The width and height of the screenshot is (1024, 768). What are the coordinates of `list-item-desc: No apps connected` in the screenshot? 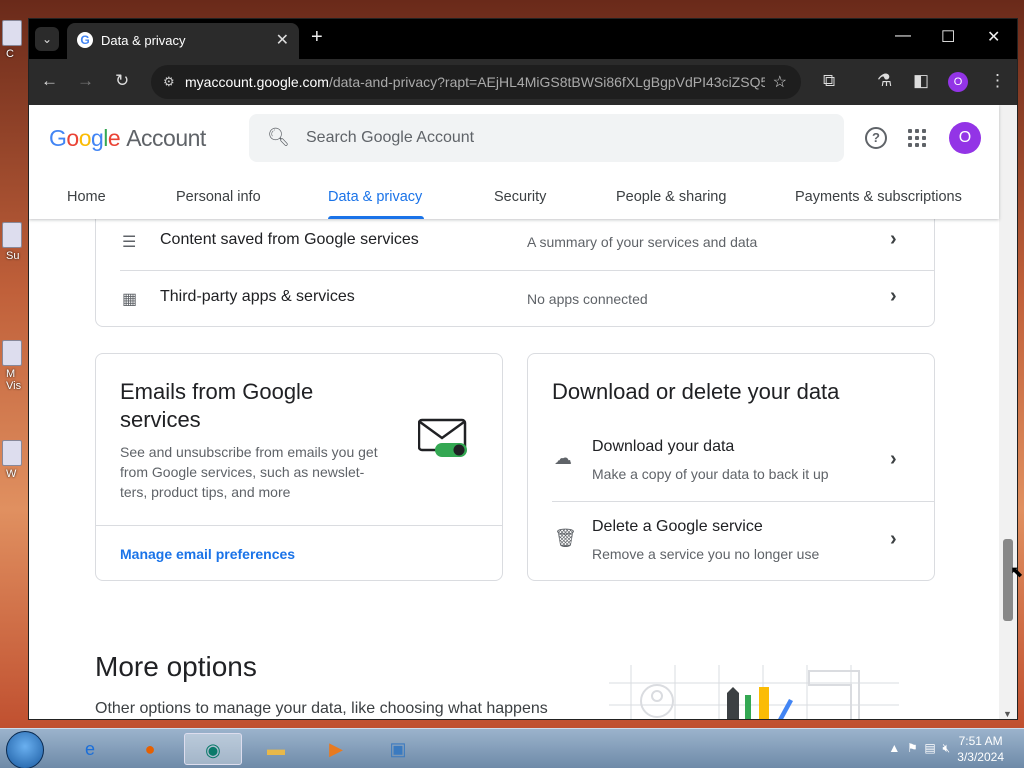 It's located at (587, 299).